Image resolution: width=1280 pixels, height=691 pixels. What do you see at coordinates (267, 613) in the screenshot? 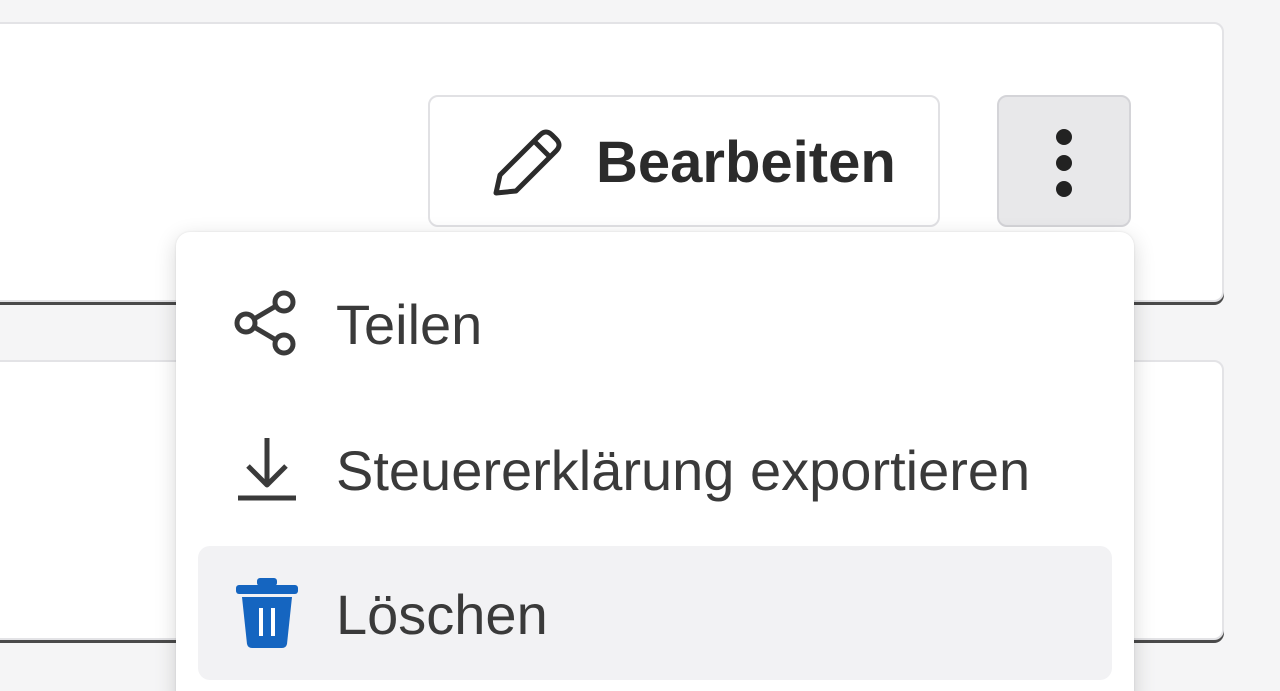
I see `trash-icon` at bounding box center [267, 613].